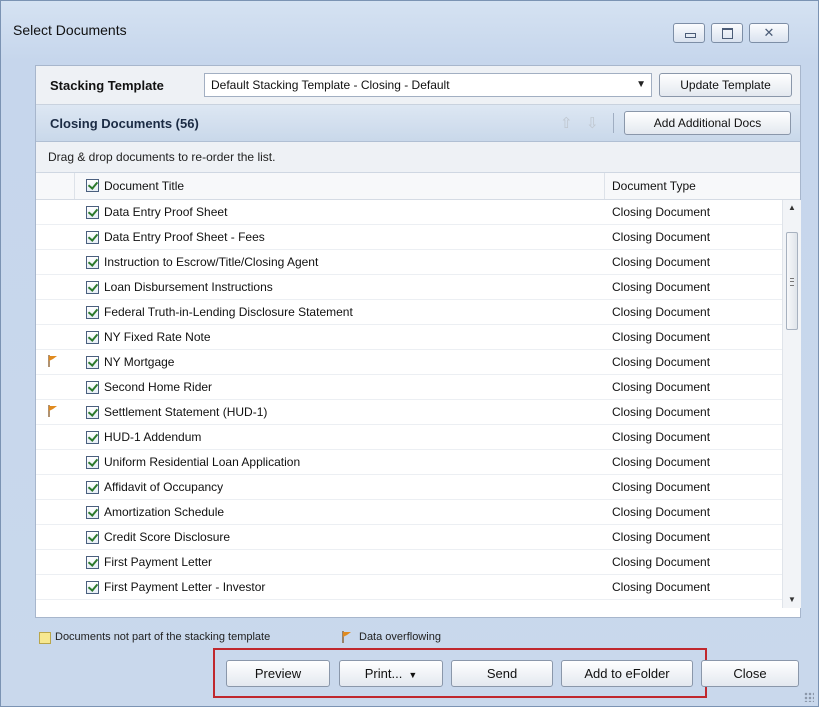 This screenshot has width=819, height=707. Describe the element at coordinates (158, 387) in the screenshot. I see `document-title: Second Home Rider` at that location.